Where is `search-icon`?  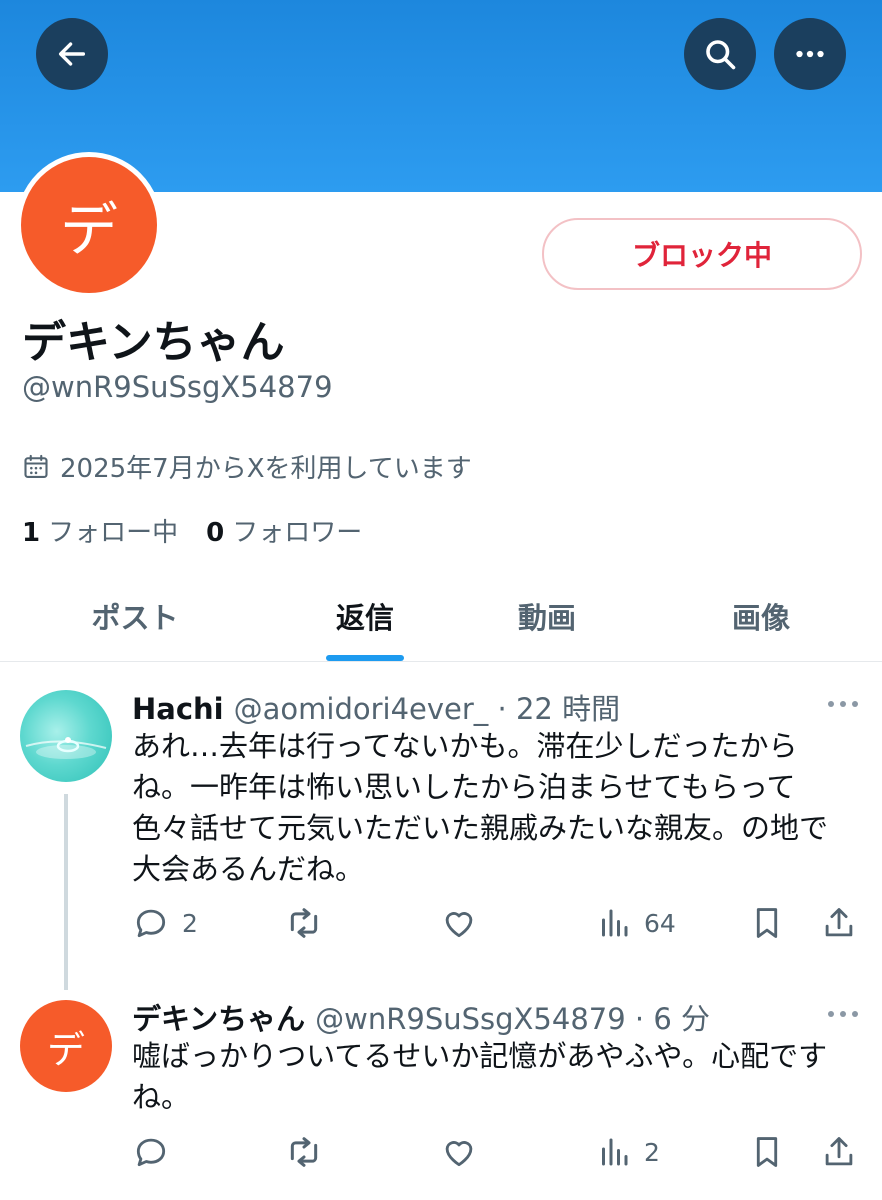
search-icon is located at coordinates (721, 55).